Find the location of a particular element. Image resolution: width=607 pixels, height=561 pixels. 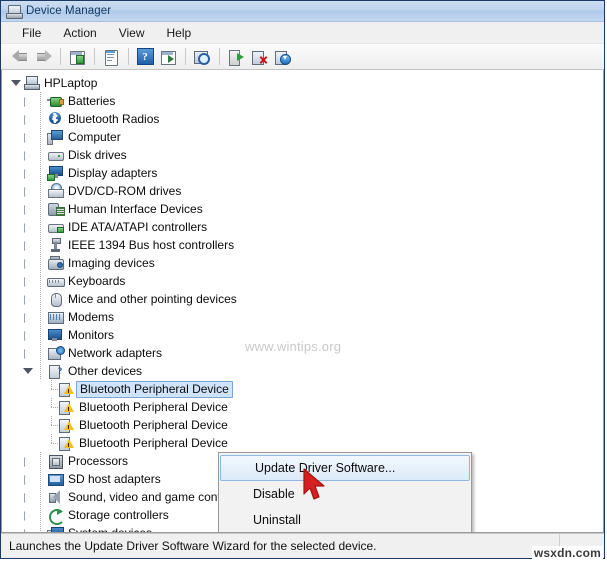

menu-action: Action is located at coordinates (79, 33).